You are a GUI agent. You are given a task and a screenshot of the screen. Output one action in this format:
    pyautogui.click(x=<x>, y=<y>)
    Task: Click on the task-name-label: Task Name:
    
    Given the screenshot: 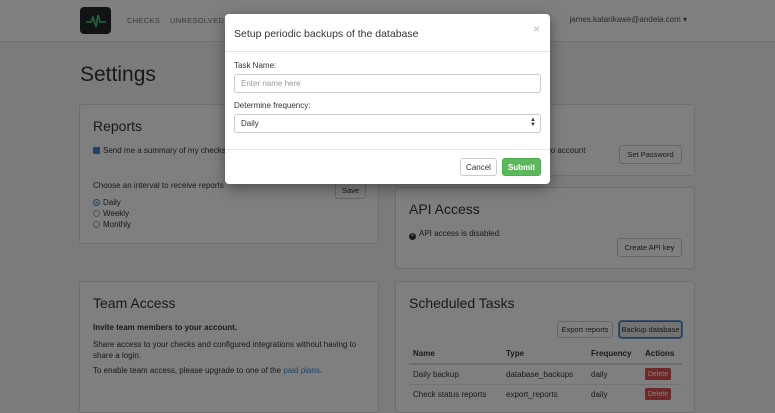 What is the action you would take?
    pyautogui.click(x=255, y=65)
    